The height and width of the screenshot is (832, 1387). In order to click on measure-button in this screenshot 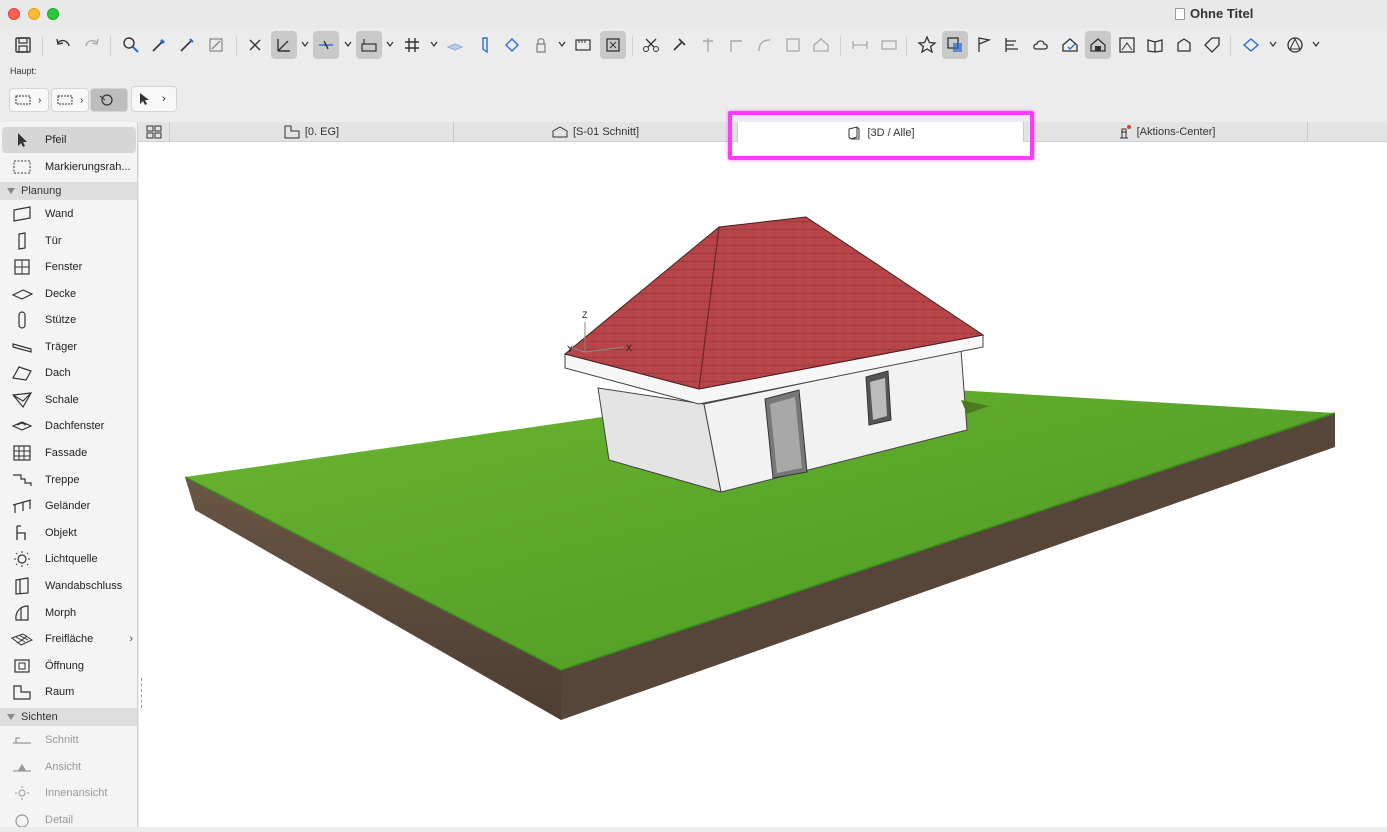, I will do `click(583, 45)`.